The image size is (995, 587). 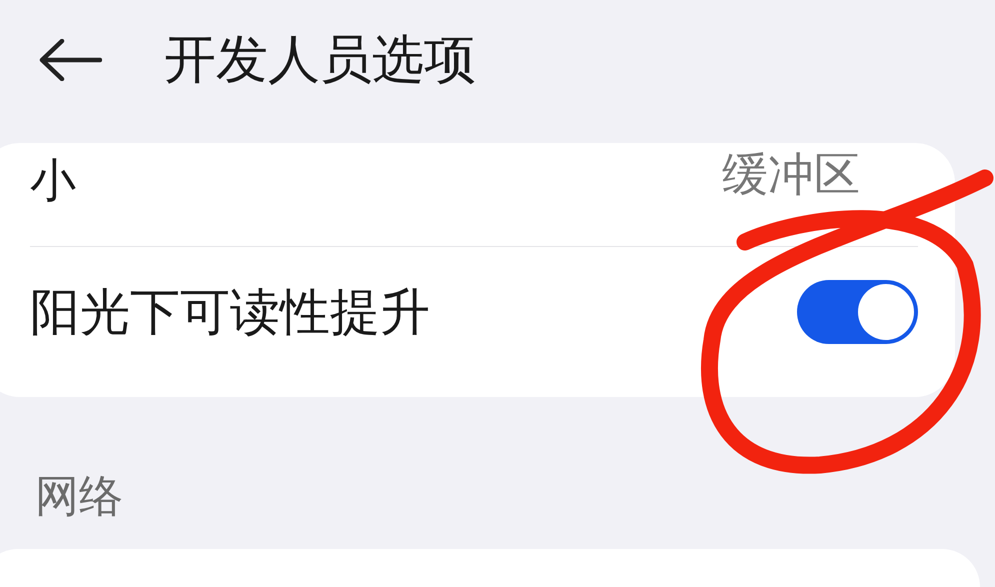 What do you see at coordinates (70, 60) in the screenshot?
I see `back-arrow-icon` at bounding box center [70, 60].